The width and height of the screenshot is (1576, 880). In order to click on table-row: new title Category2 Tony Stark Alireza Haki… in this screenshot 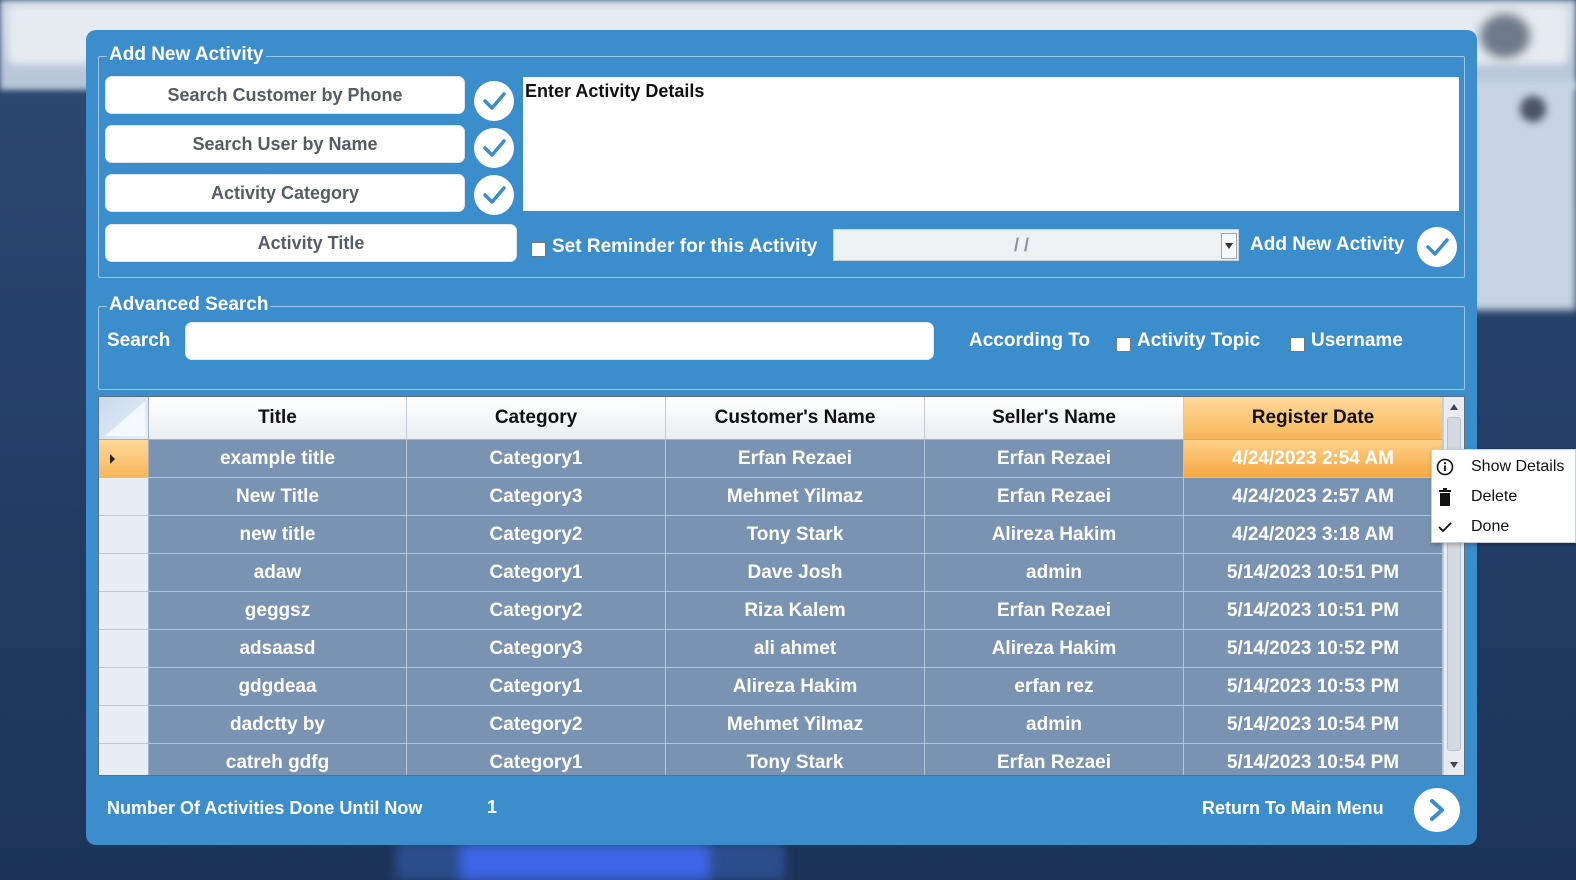, I will do `click(771, 535)`.